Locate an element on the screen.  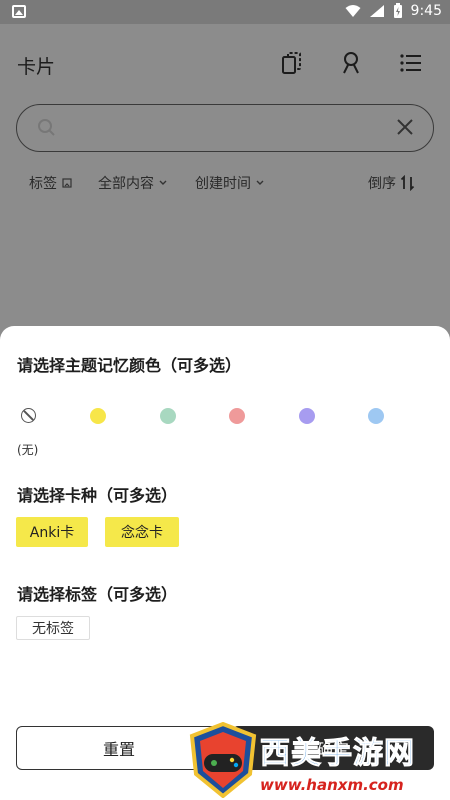
filter-created-time: 创建时间 is located at coordinates (230, 183).